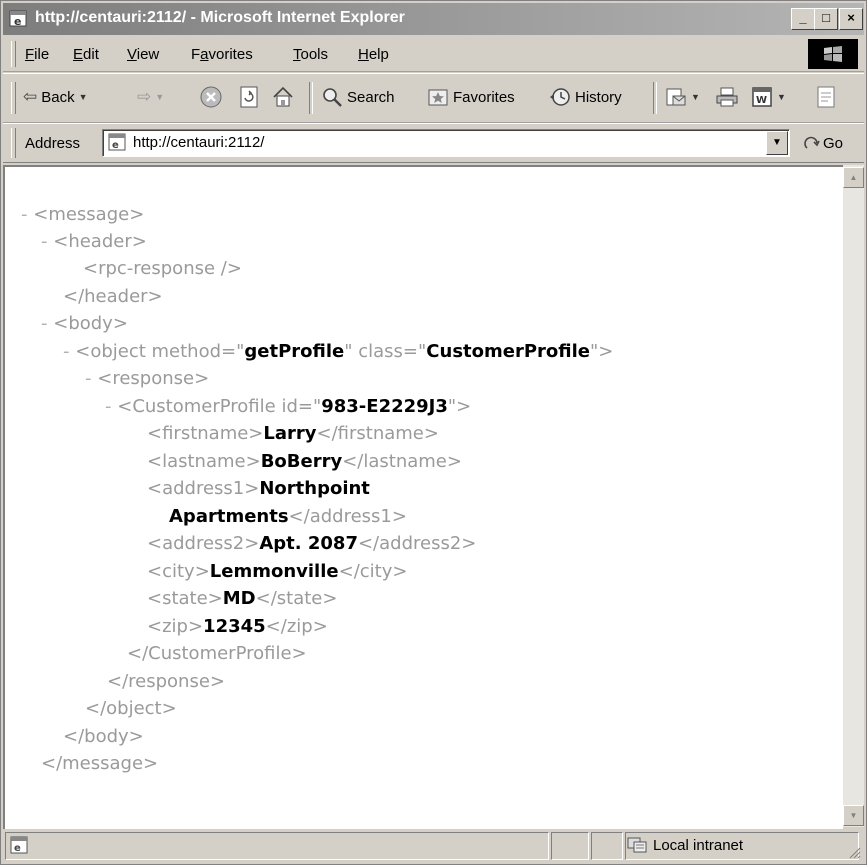 The height and width of the screenshot is (865, 867). I want to click on print-icon, so click(727, 97).